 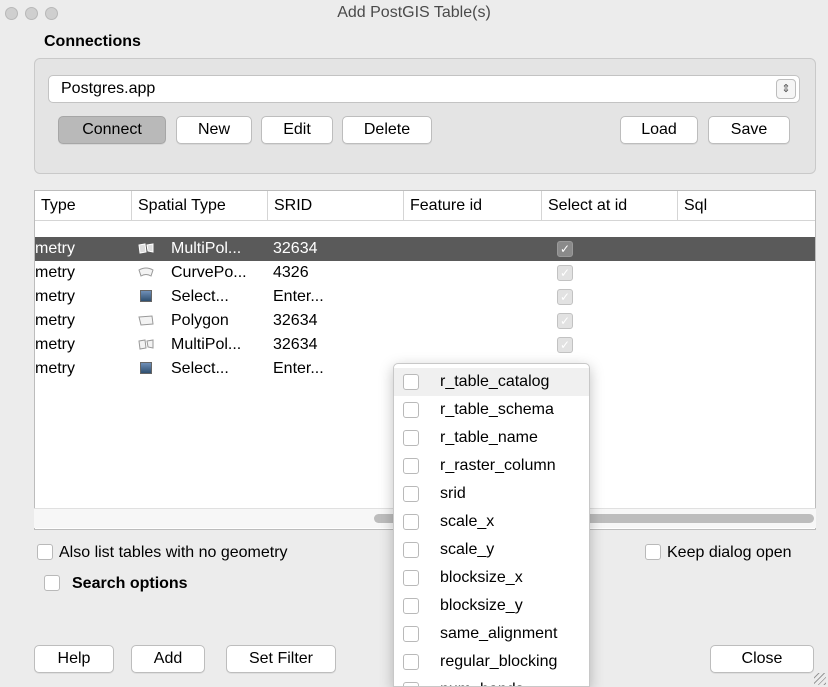 What do you see at coordinates (45, 551) in the screenshot?
I see `also-list-checkbox` at bounding box center [45, 551].